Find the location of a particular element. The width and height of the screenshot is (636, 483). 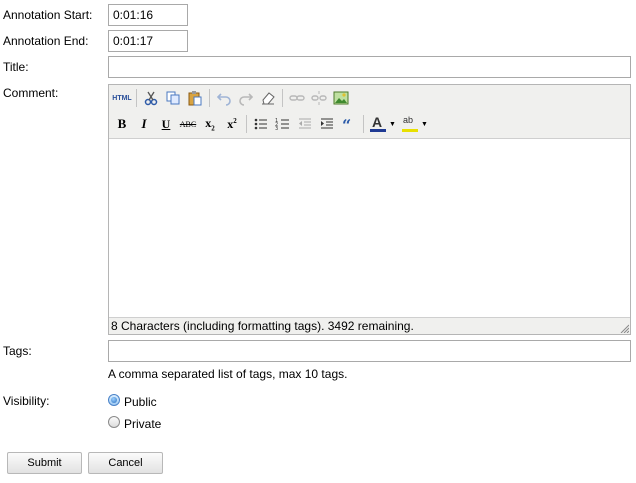

visibility-private-label: Private is located at coordinates (142, 424).